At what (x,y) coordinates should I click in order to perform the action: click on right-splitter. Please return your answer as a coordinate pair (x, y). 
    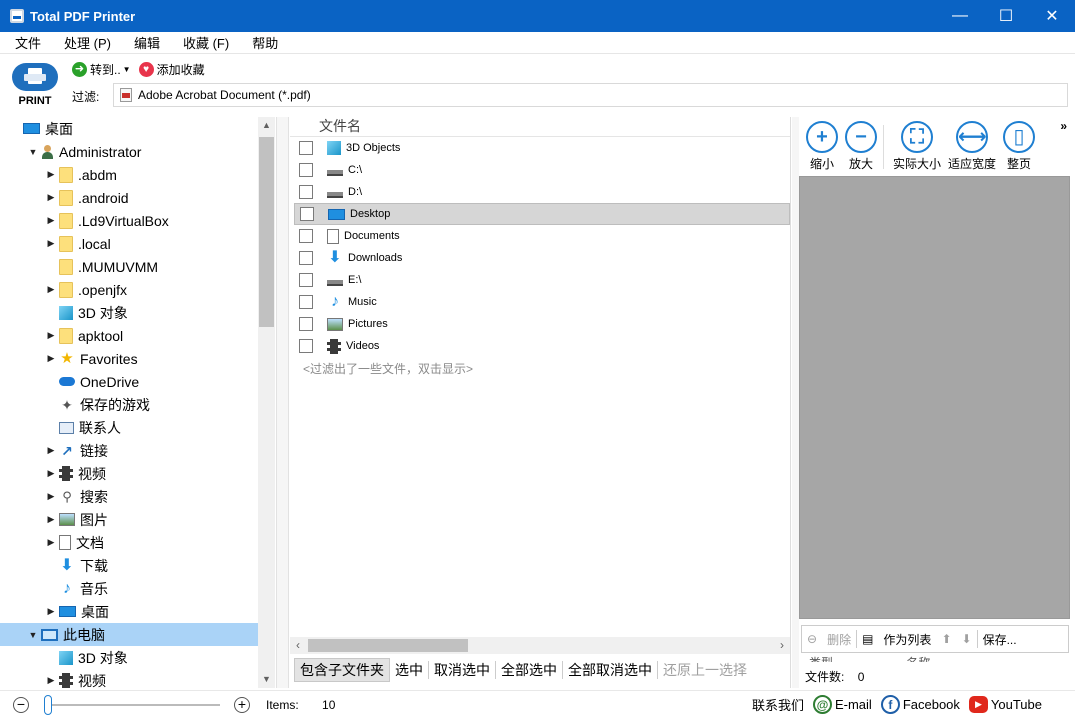
    Looking at the image, I should click on (795, 402).